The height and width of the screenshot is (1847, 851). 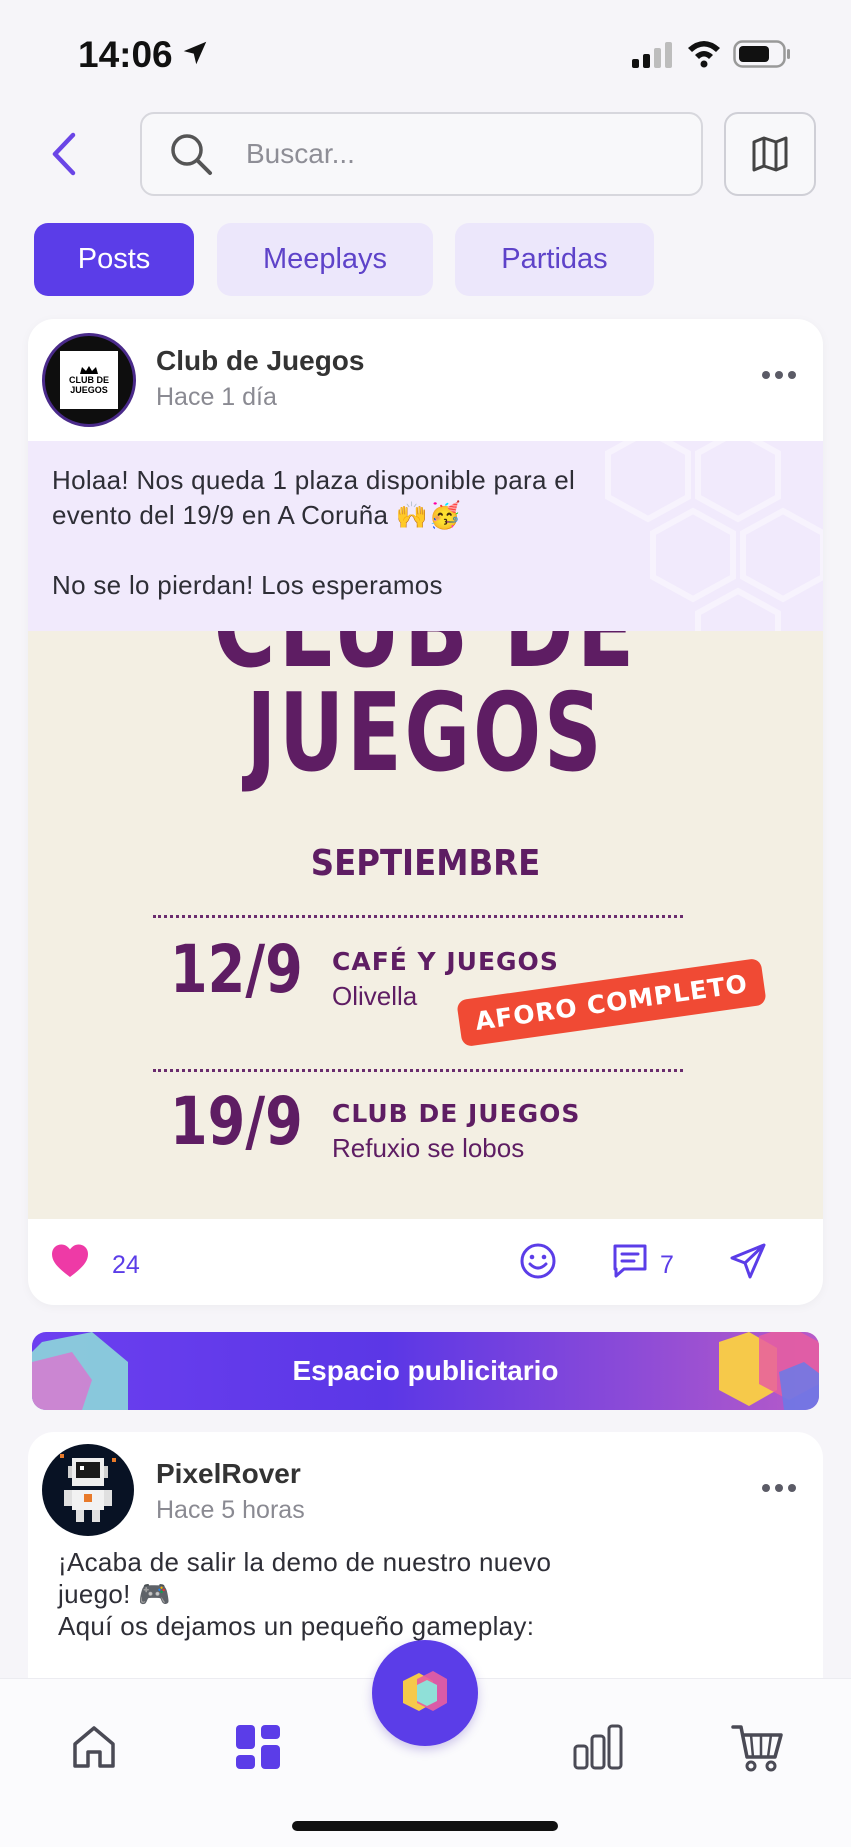 What do you see at coordinates (428, 1148) in the screenshot?
I see `event-place: Refuxio se lobos` at bounding box center [428, 1148].